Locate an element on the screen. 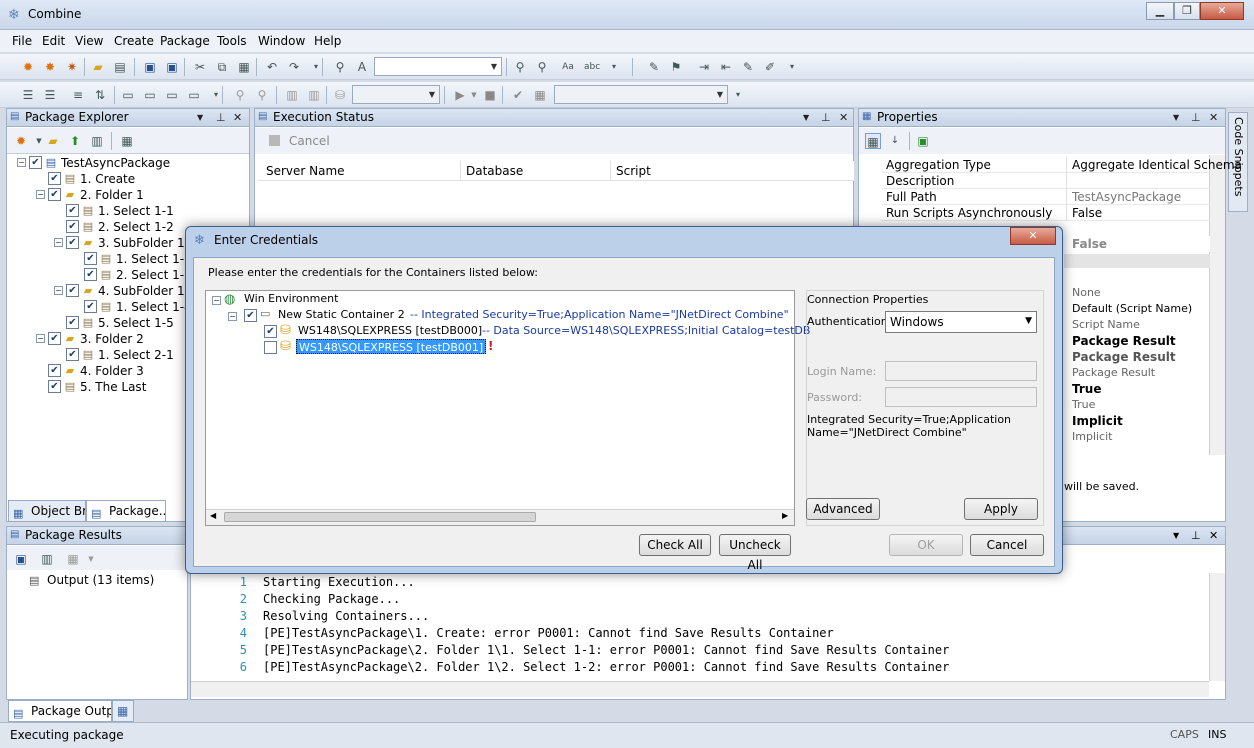 Image resolution: width=1254 pixels, height=748 pixels. maximize-button: ❐ is located at coordinates (1187, 11).